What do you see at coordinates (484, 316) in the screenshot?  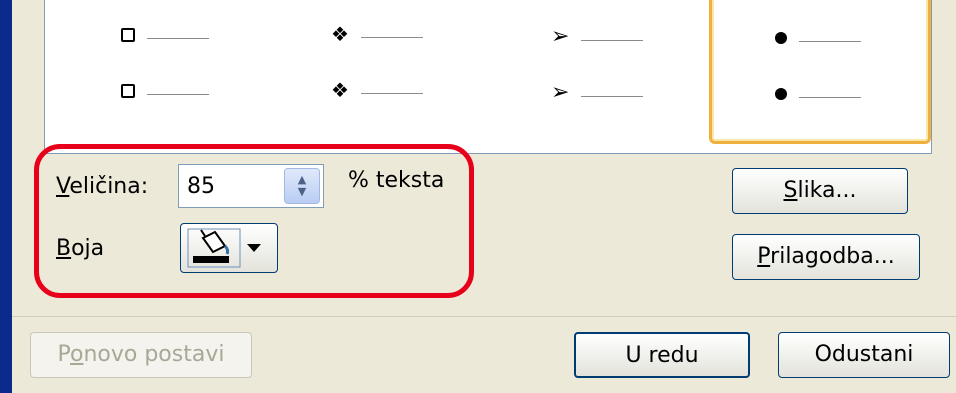 I see `divider` at bounding box center [484, 316].